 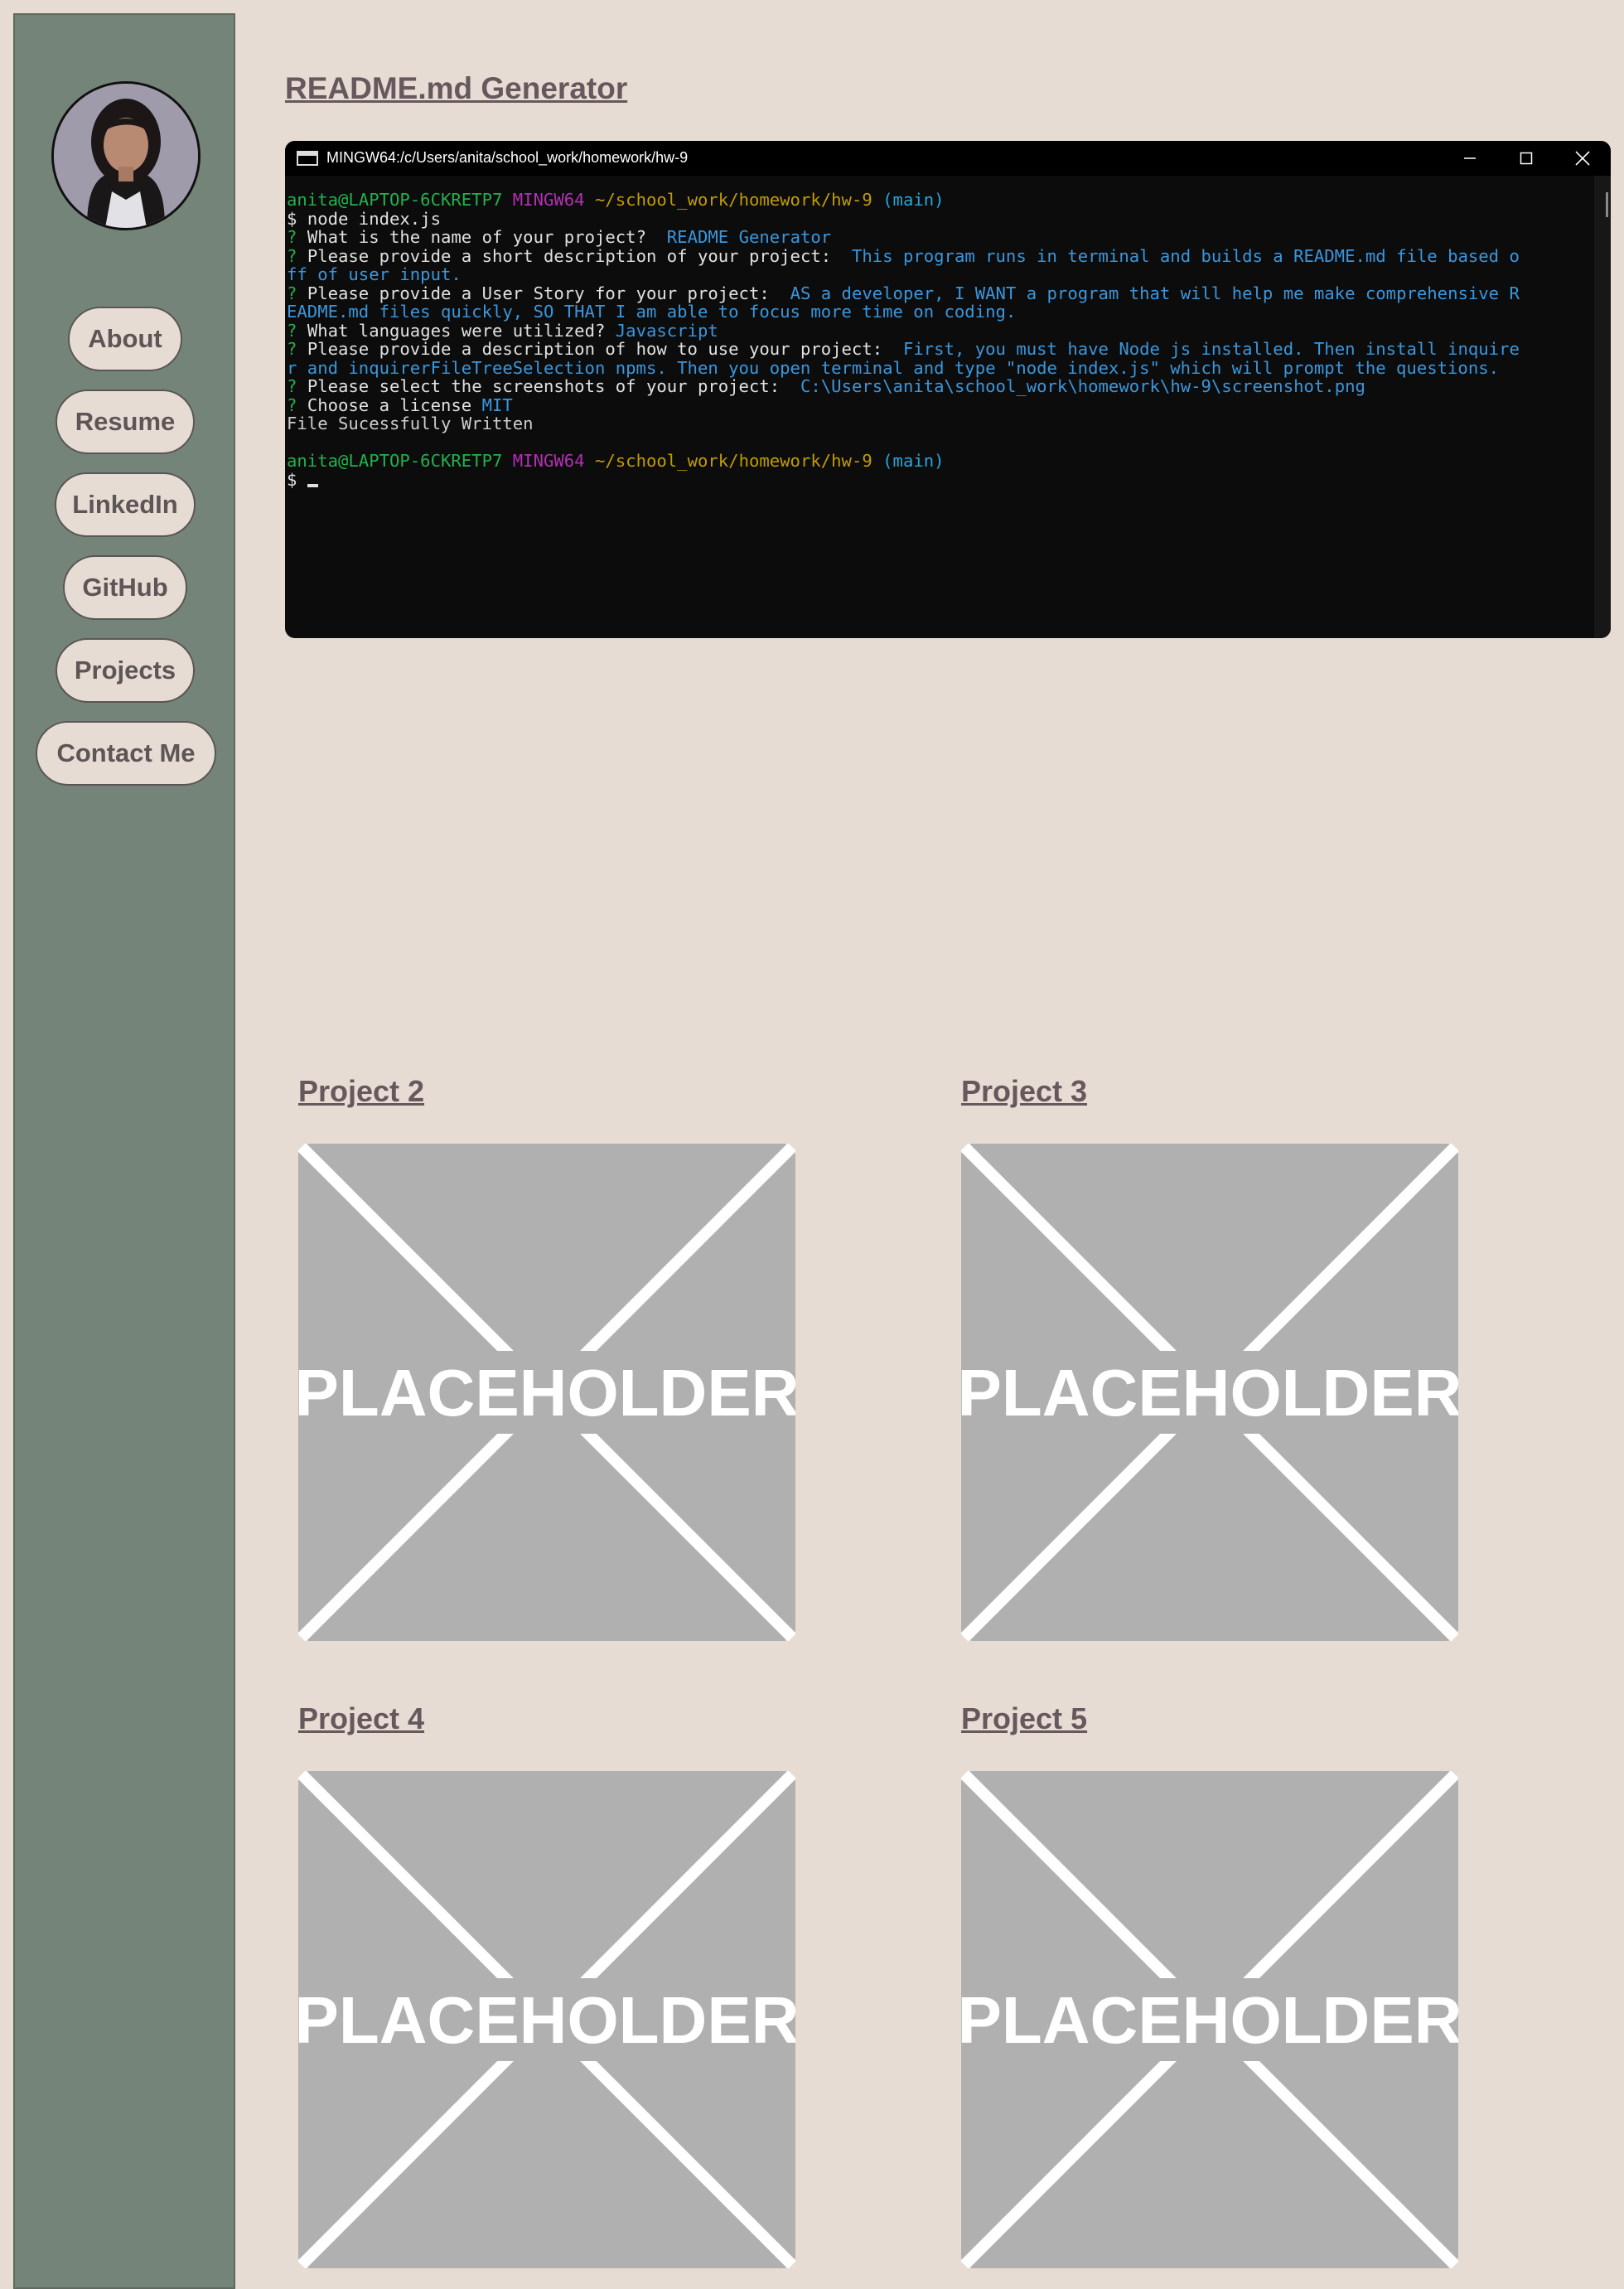 I want to click on project-2-placeholder-image: PLACEHOLDER, so click(x=547, y=1392).